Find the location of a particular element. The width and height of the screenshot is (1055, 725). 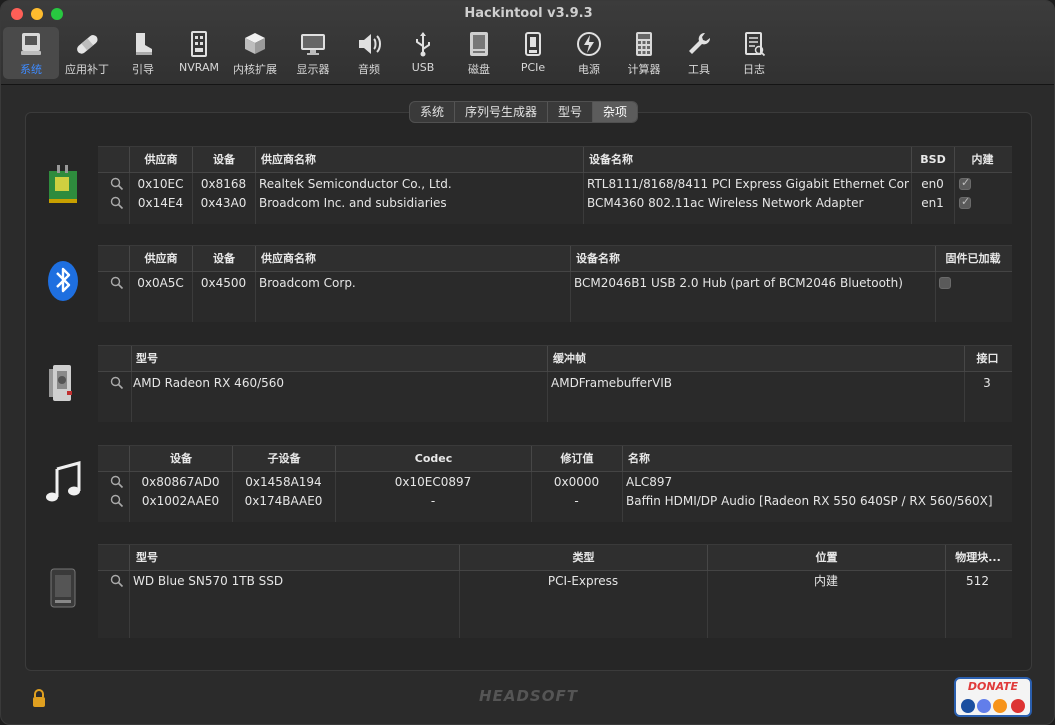

column-header-name: 名称 is located at coordinates (816, 459).